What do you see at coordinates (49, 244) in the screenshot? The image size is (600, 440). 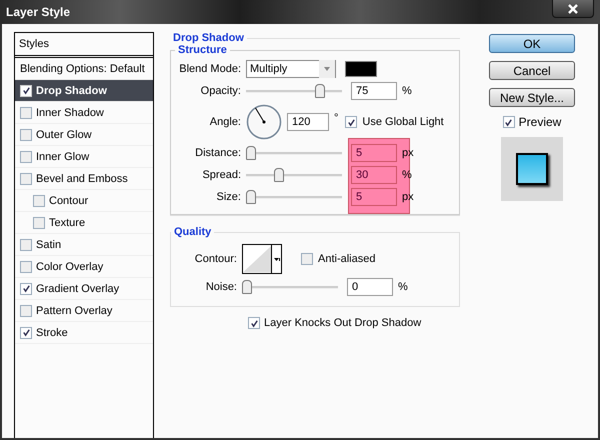 I see `item-label: Satin` at bounding box center [49, 244].